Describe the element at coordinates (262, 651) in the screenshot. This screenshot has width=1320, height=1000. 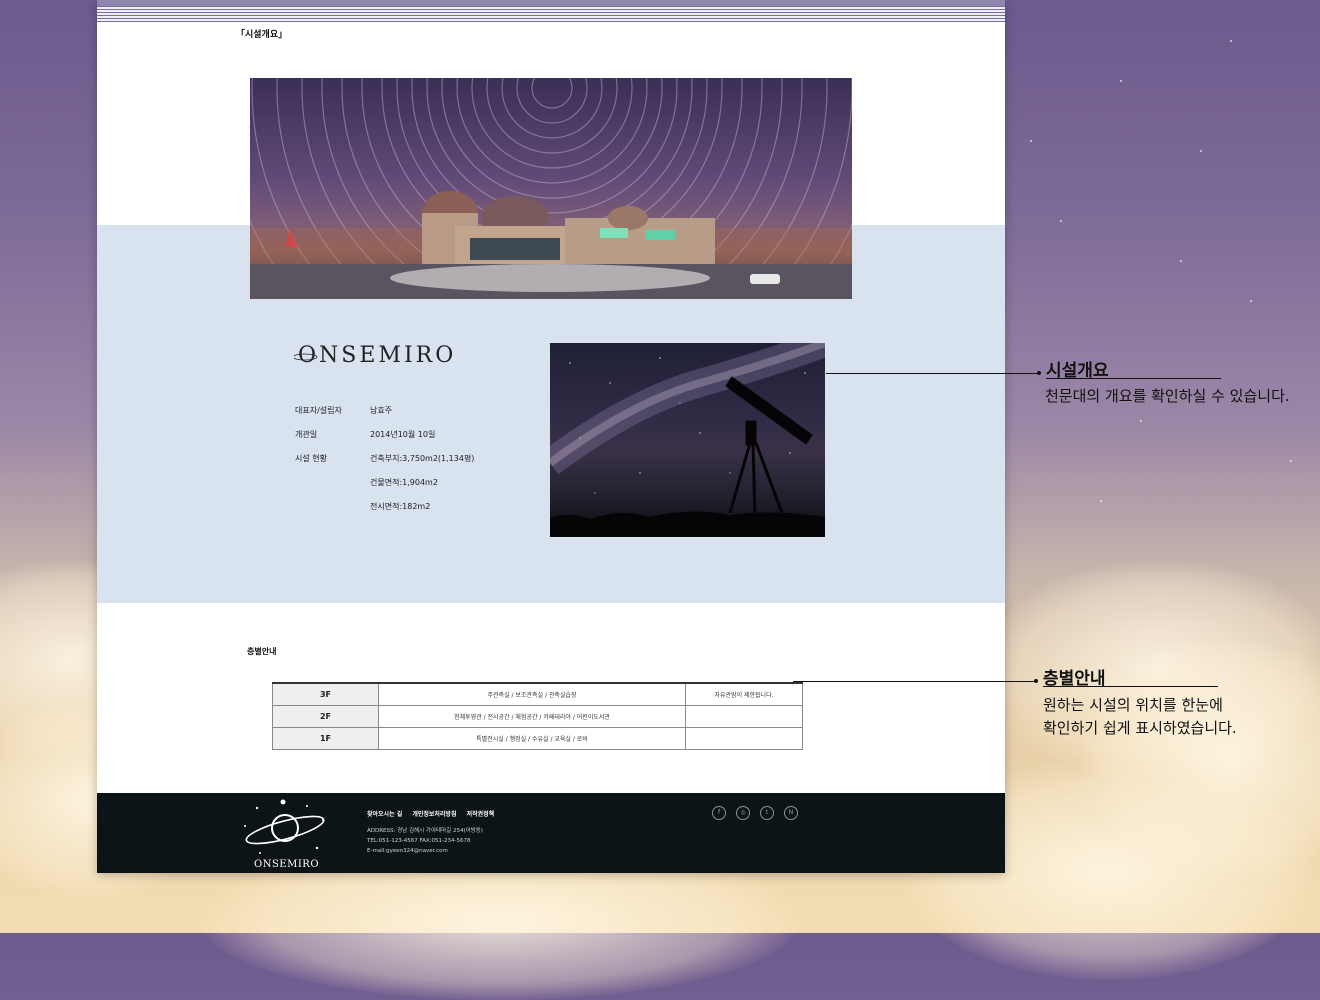
I see `floors-section-title: 층별안내` at that location.